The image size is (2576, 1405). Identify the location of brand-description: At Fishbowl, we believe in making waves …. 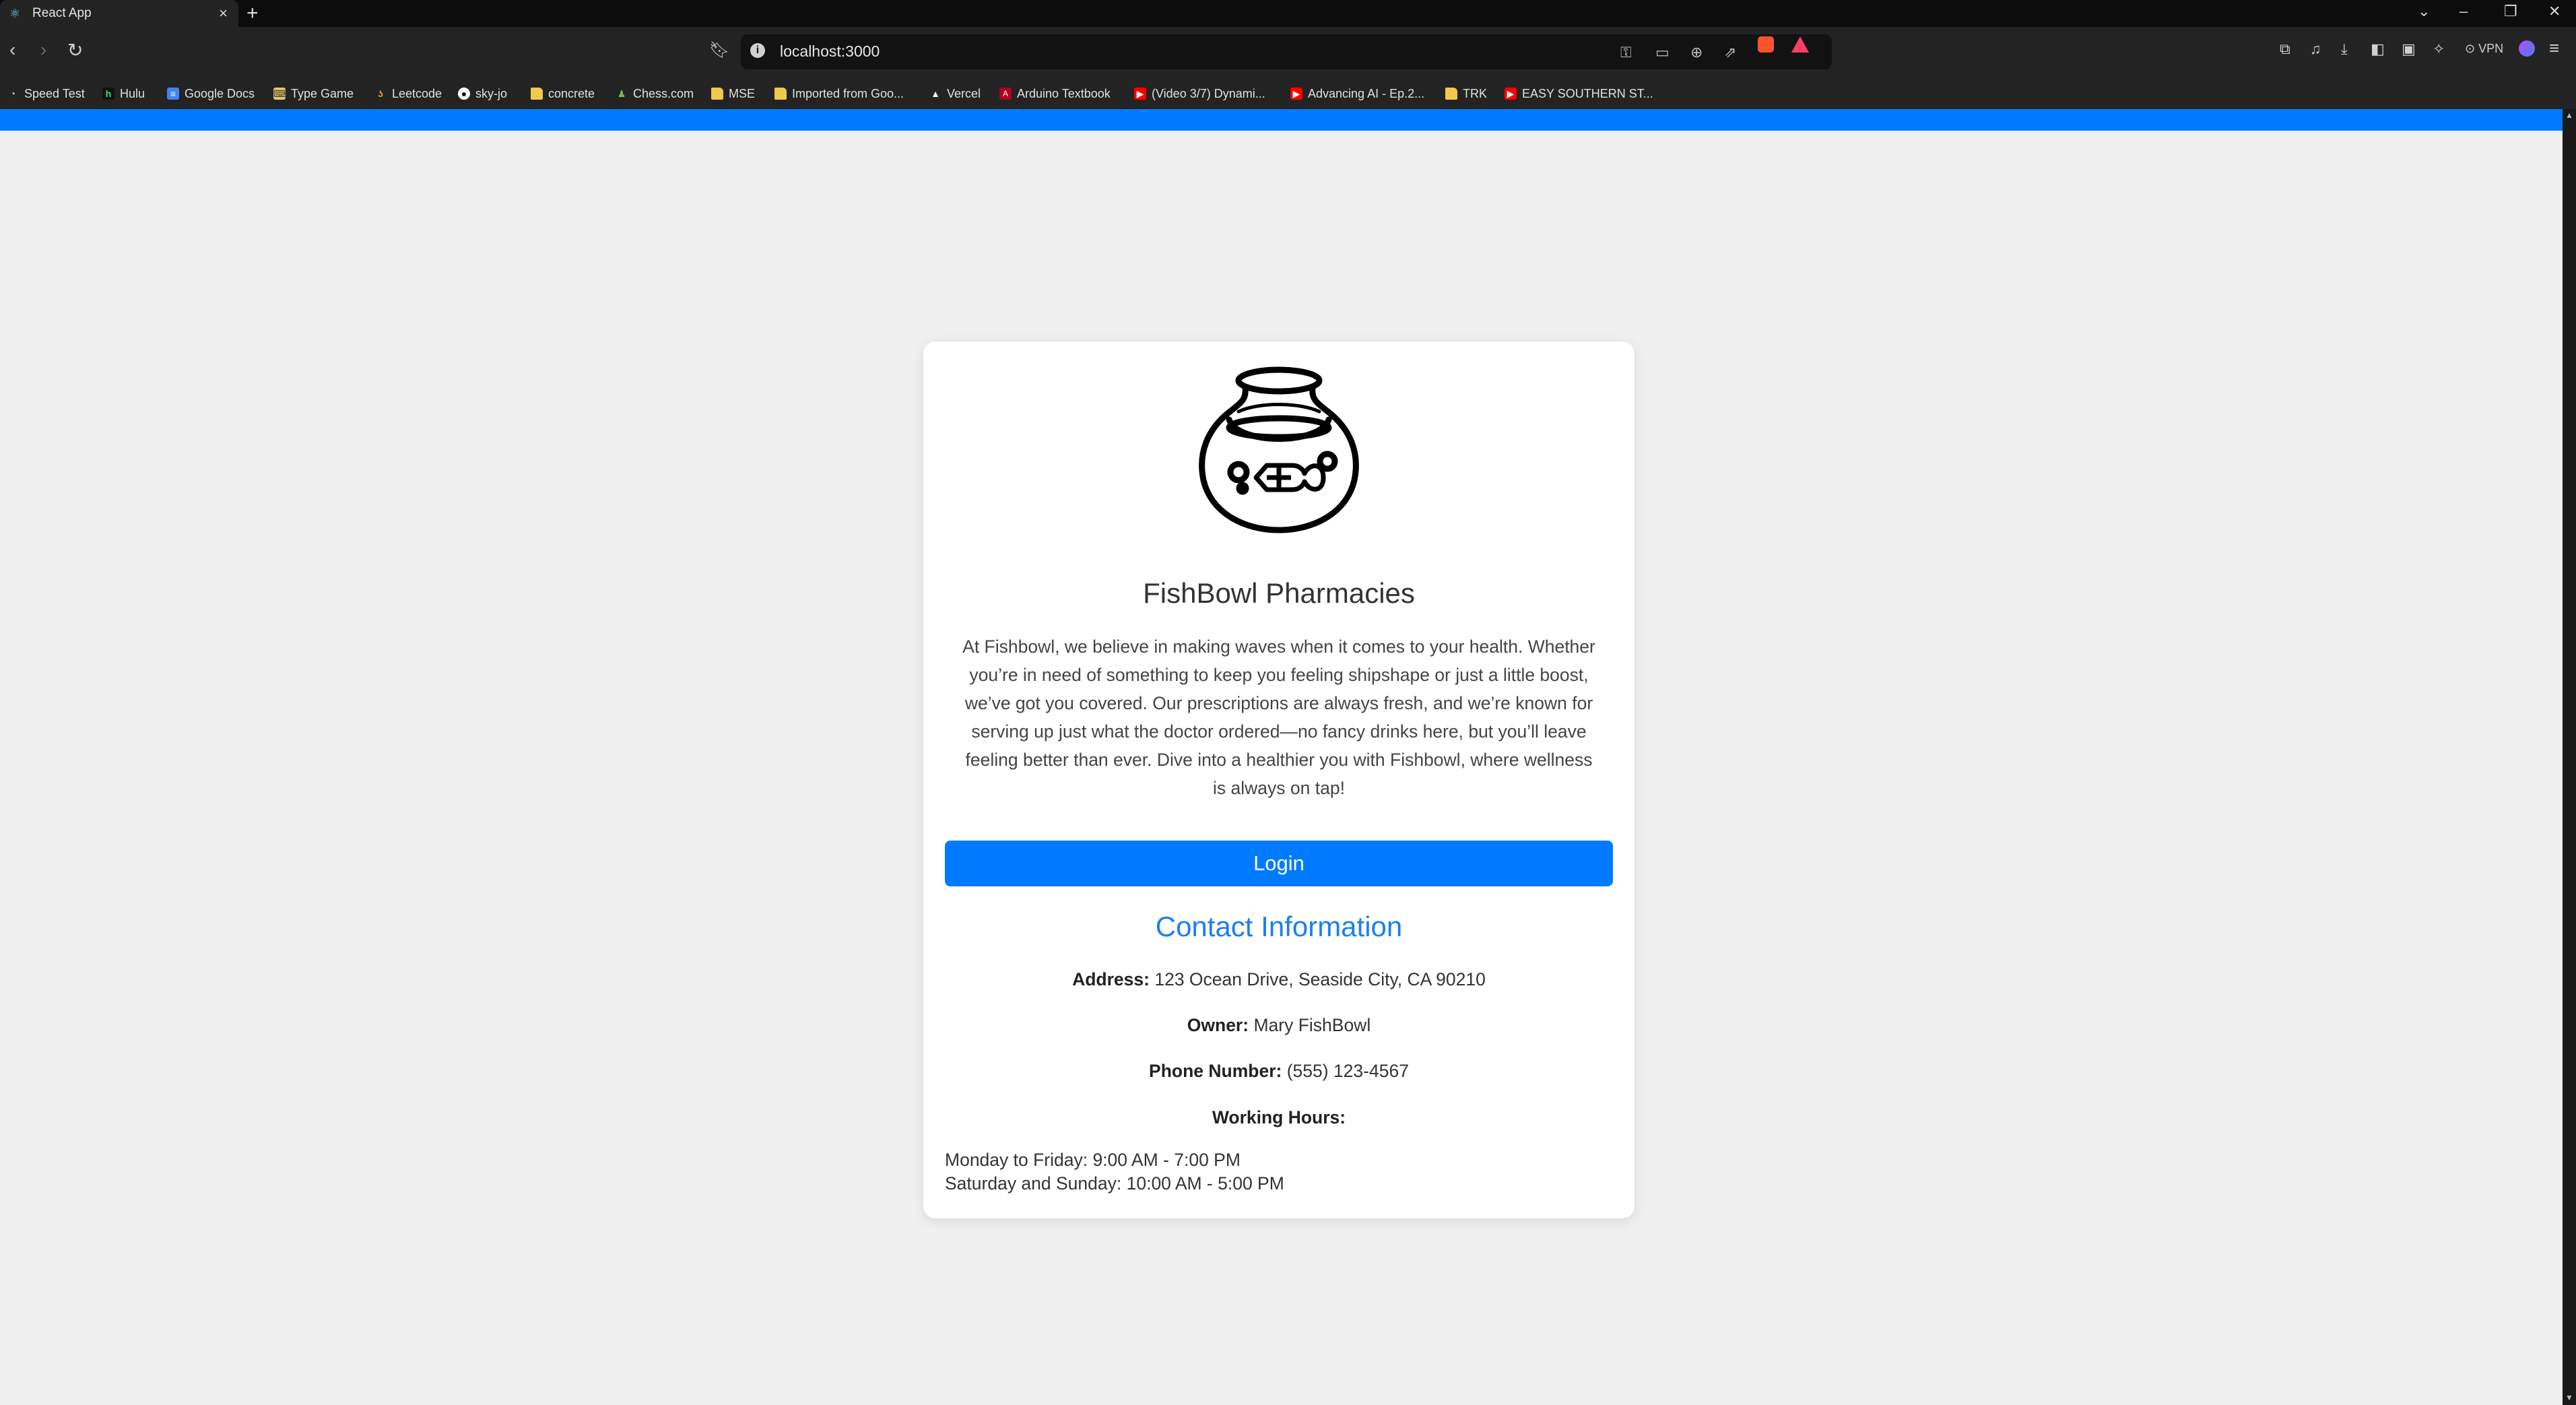
(1278, 717).